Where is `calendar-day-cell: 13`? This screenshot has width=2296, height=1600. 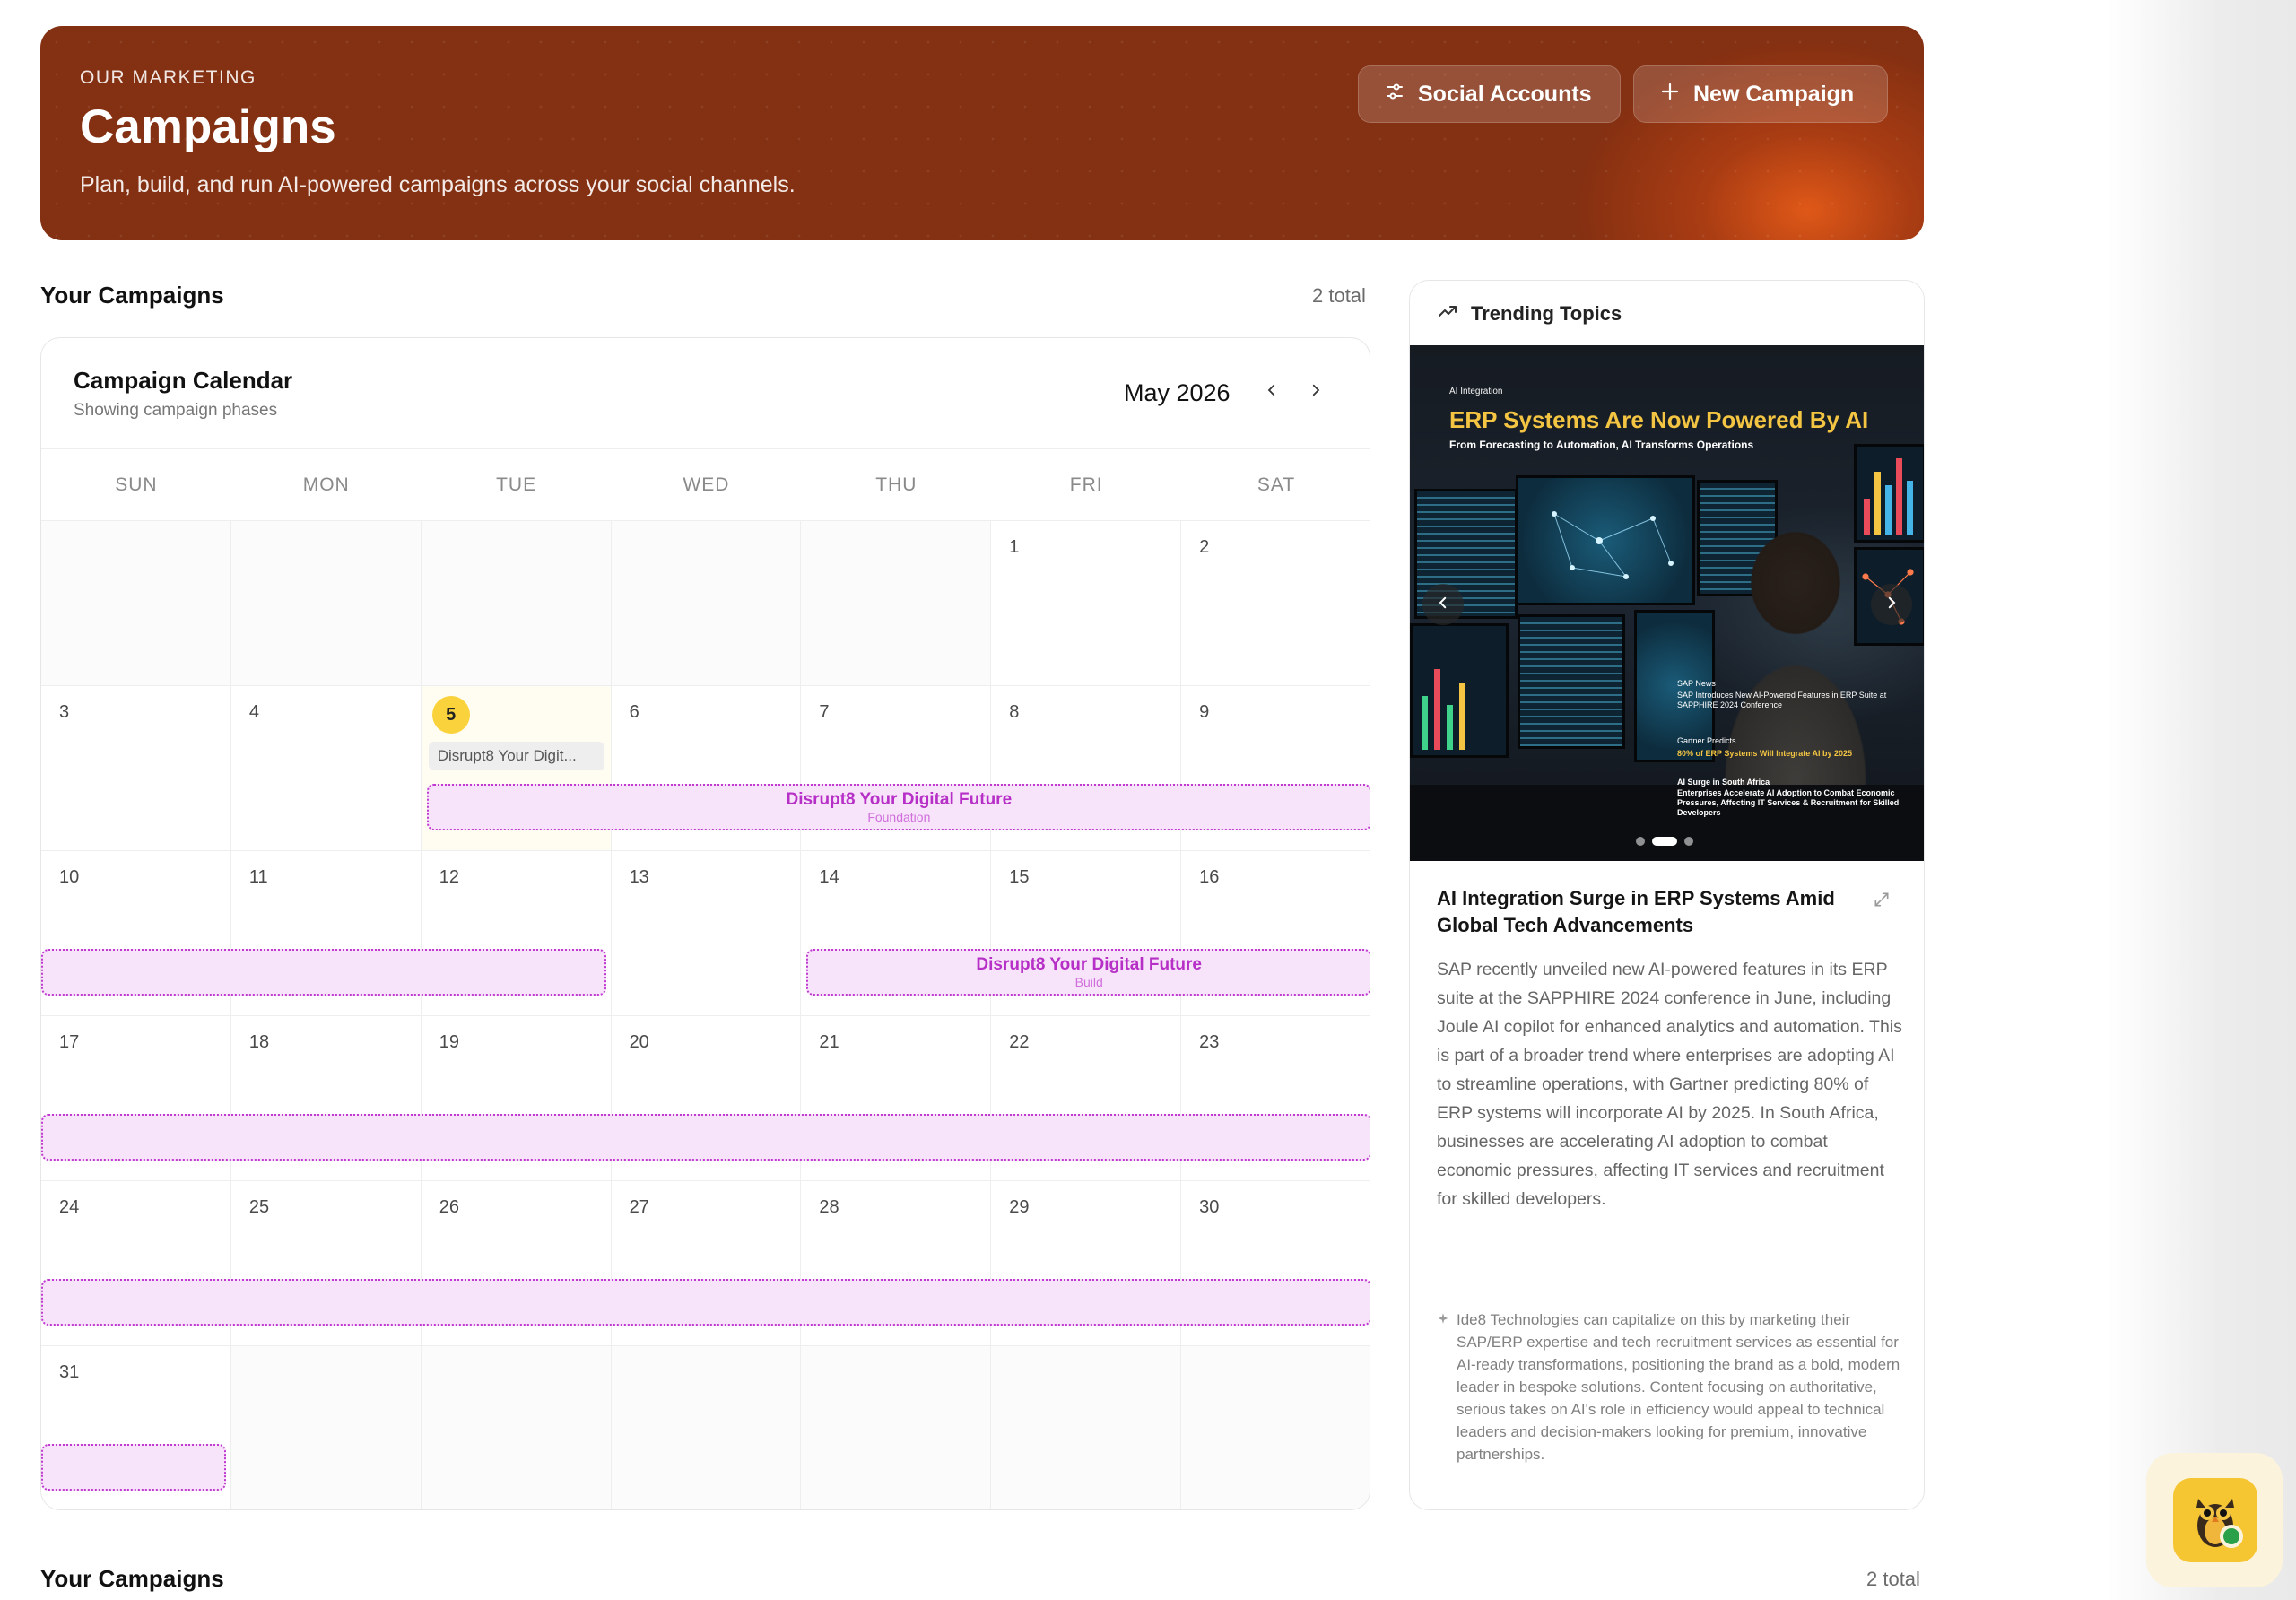 calendar-day-cell: 13 is located at coordinates (706, 933).